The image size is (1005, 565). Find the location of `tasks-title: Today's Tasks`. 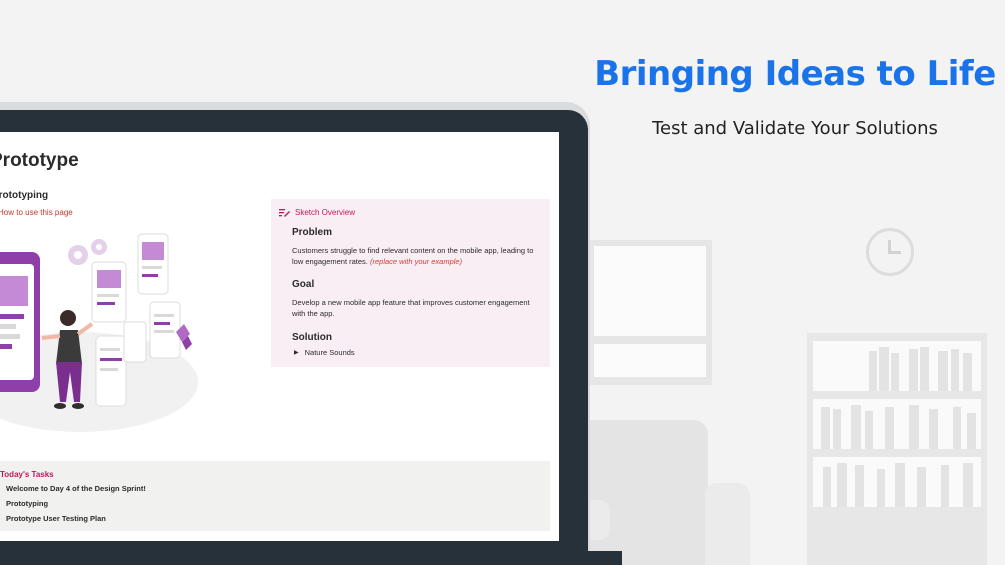

tasks-title: Today's Tasks is located at coordinates (27, 474).